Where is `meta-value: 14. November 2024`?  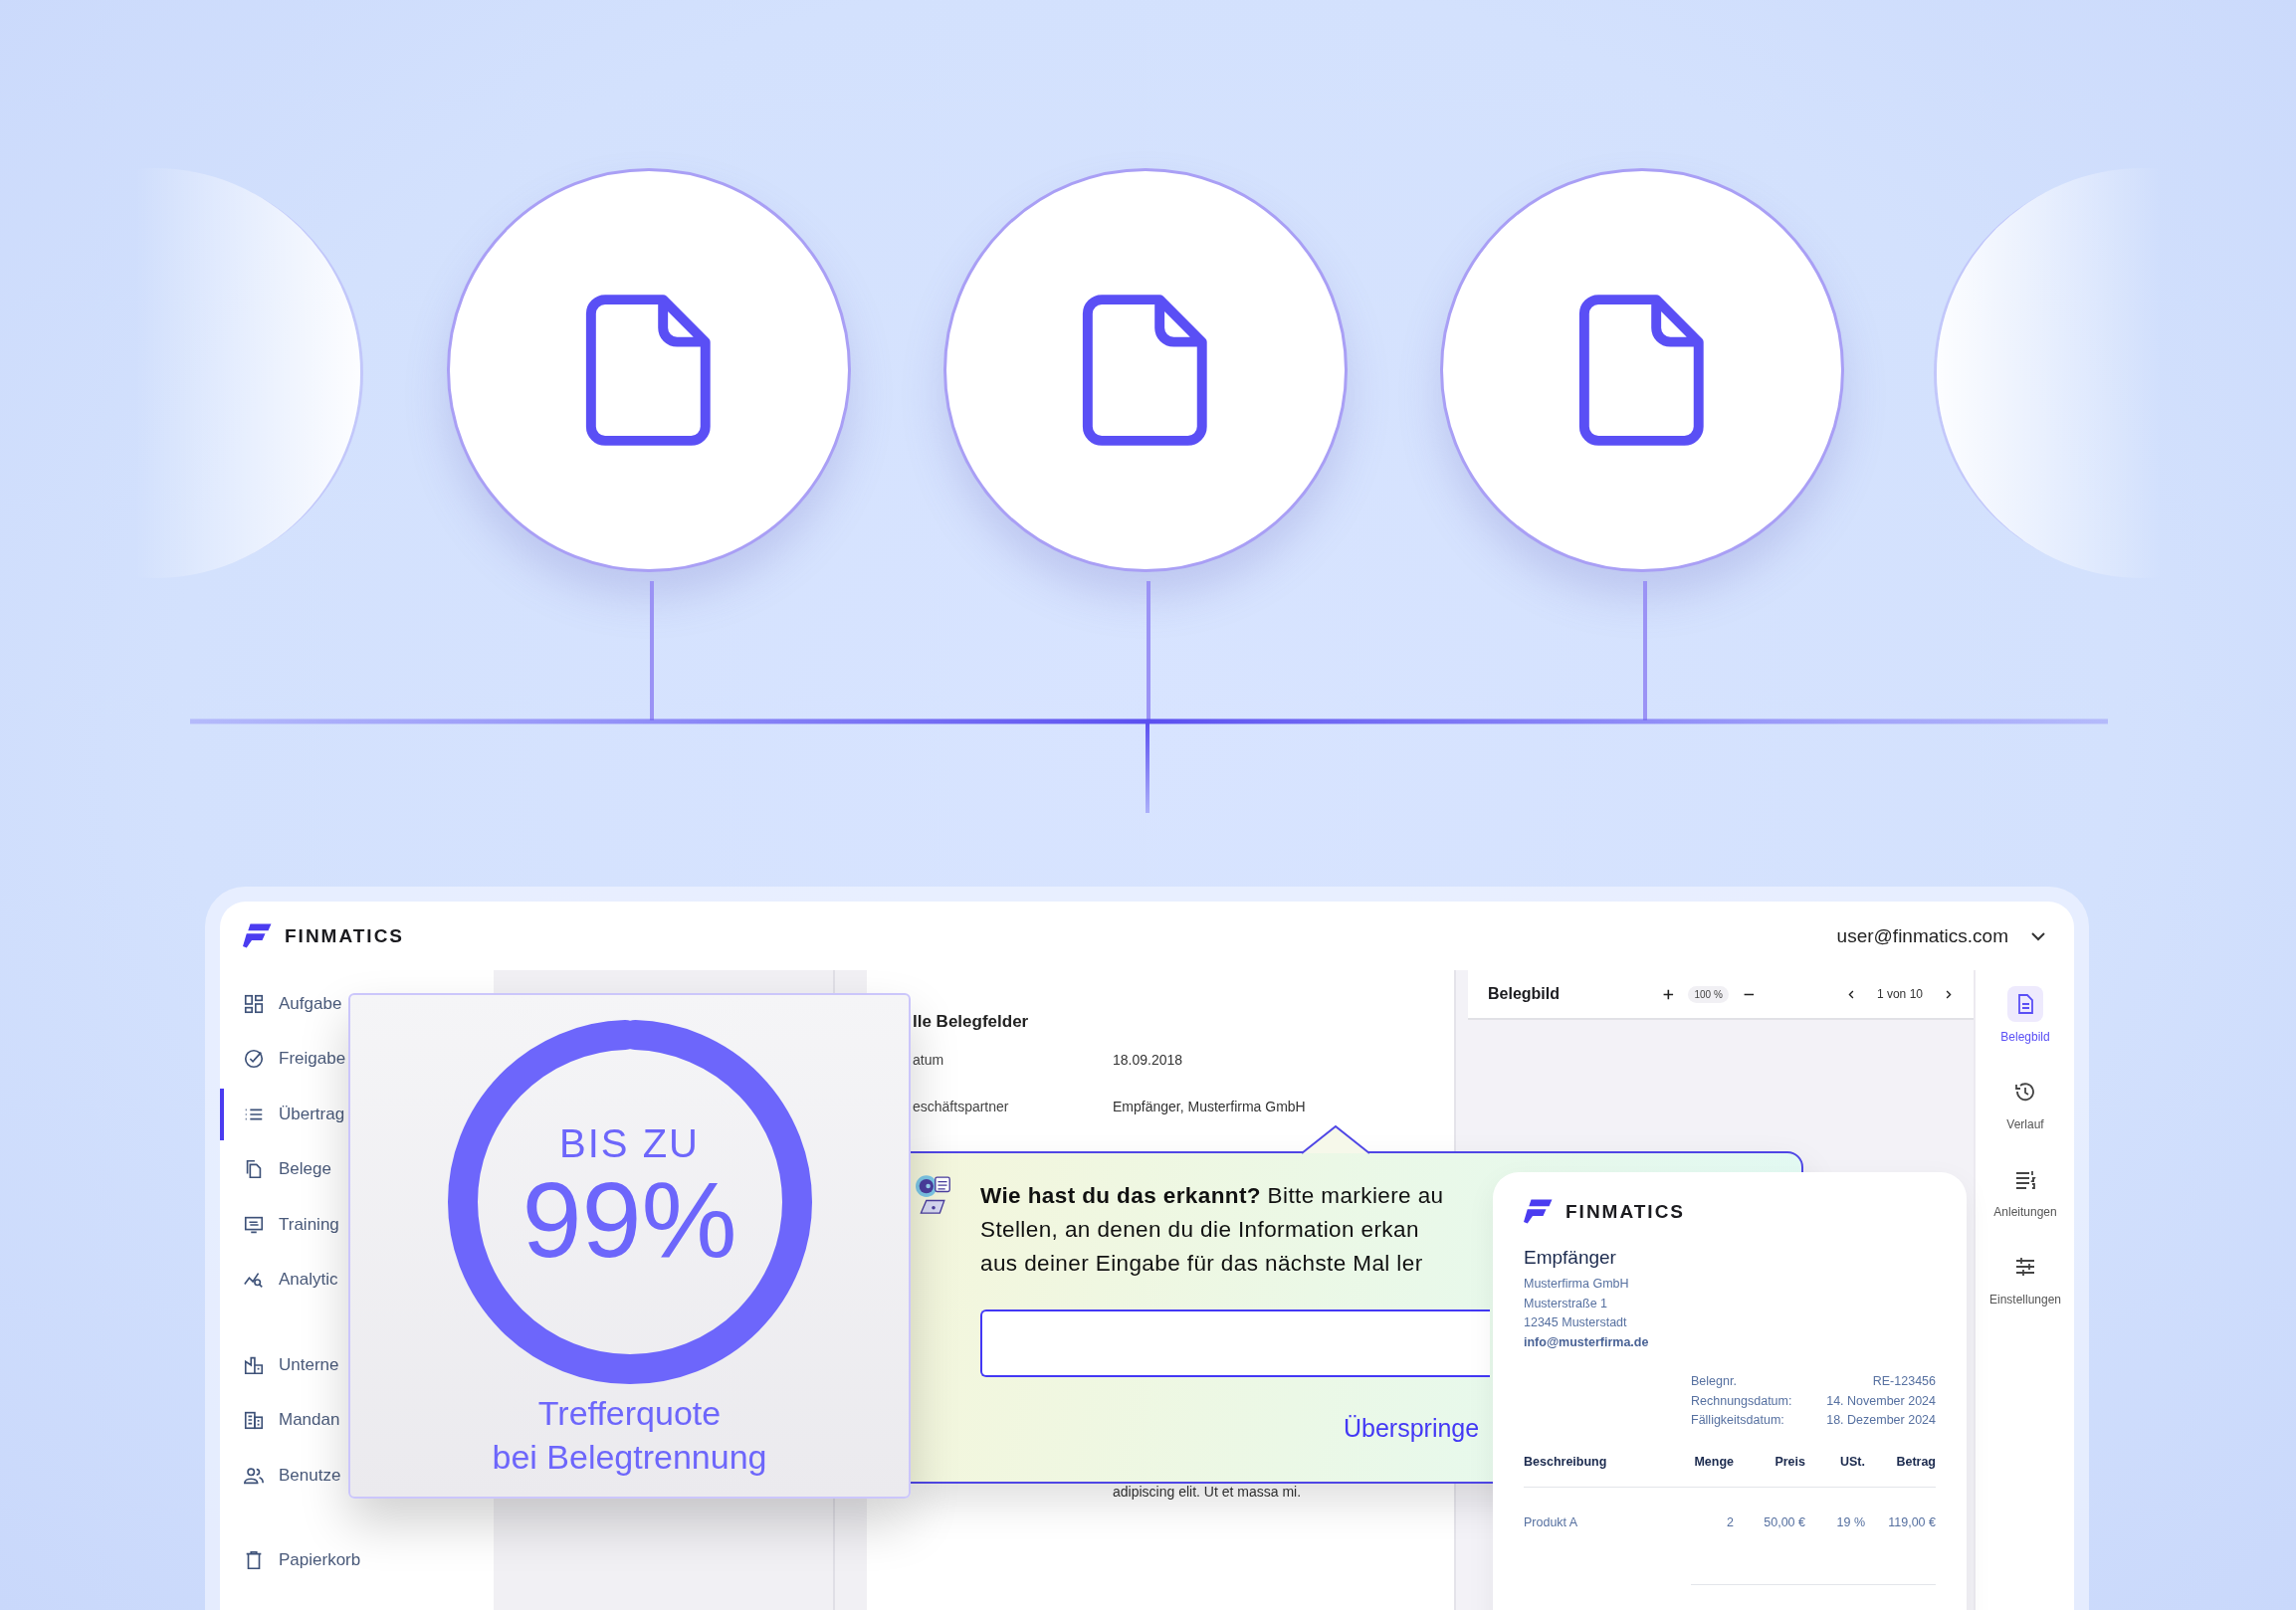 meta-value: 14. November 2024 is located at coordinates (1881, 1401).